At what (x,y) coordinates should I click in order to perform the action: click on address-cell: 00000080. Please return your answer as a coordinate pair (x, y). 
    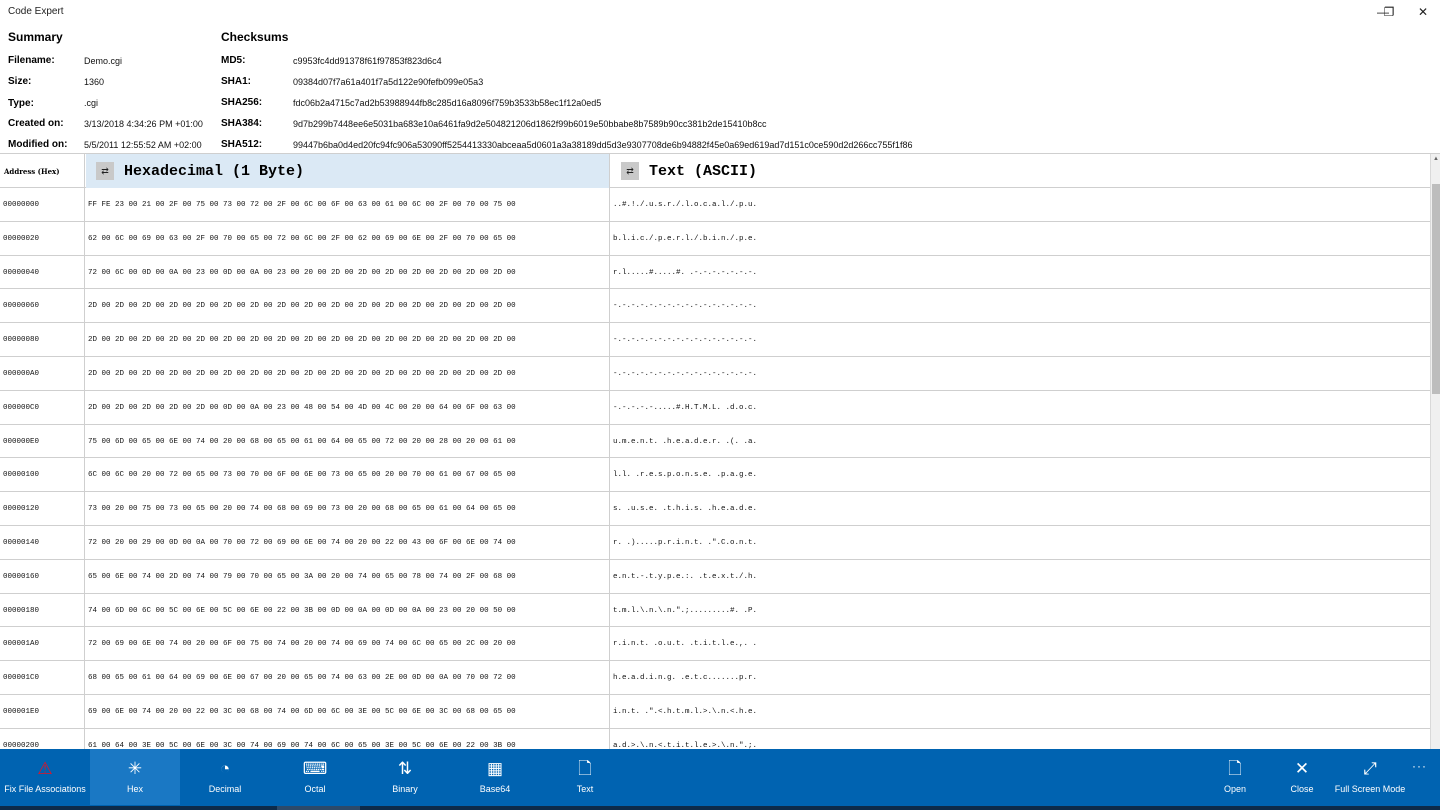
    Looking at the image, I should click on (42, 339).